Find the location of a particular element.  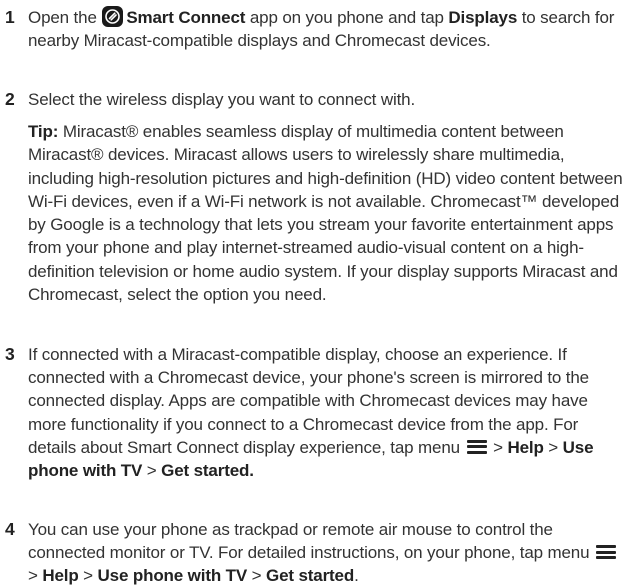

step-number: 2 is located at coordinates (10, 99).